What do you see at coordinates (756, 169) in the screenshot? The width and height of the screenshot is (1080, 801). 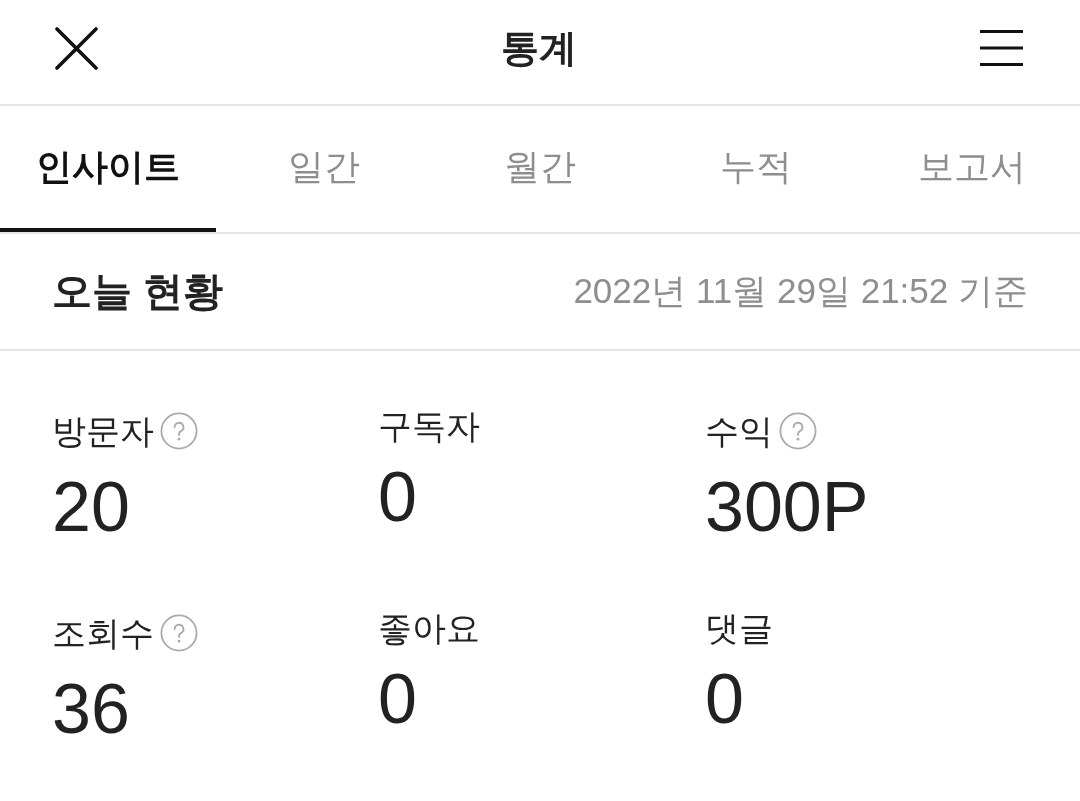 I see `tab: 누적` at bounding box center [756, 169].